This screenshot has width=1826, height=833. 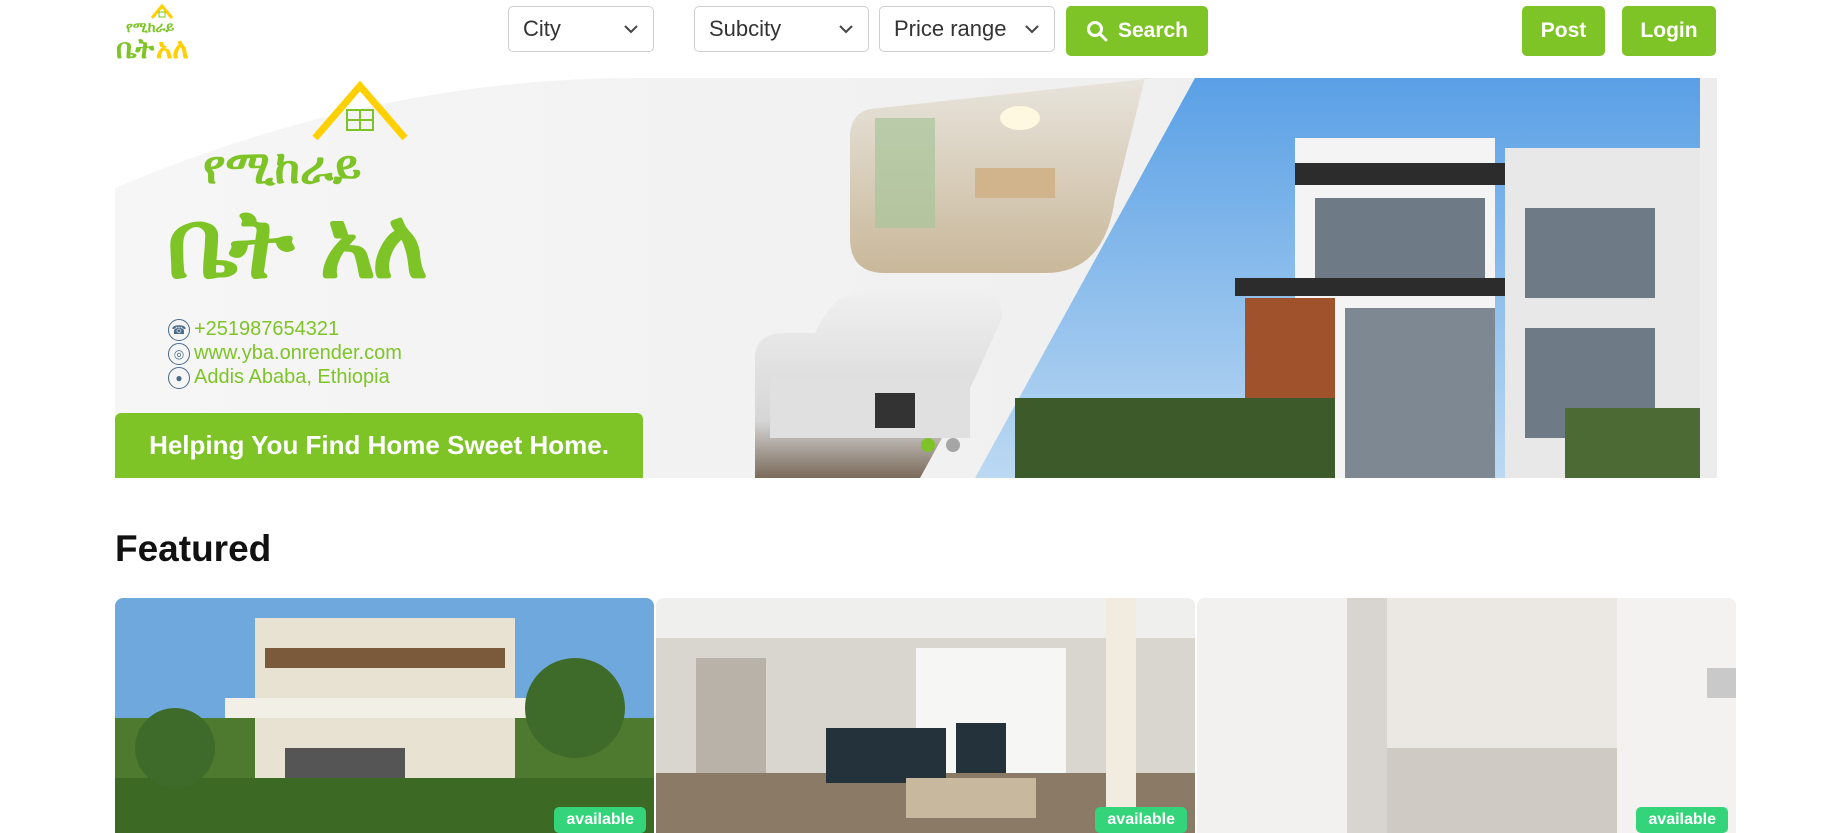 I want to click on contact-website: ◎ www.yba.onrender.com, so click(x=285, y=353).